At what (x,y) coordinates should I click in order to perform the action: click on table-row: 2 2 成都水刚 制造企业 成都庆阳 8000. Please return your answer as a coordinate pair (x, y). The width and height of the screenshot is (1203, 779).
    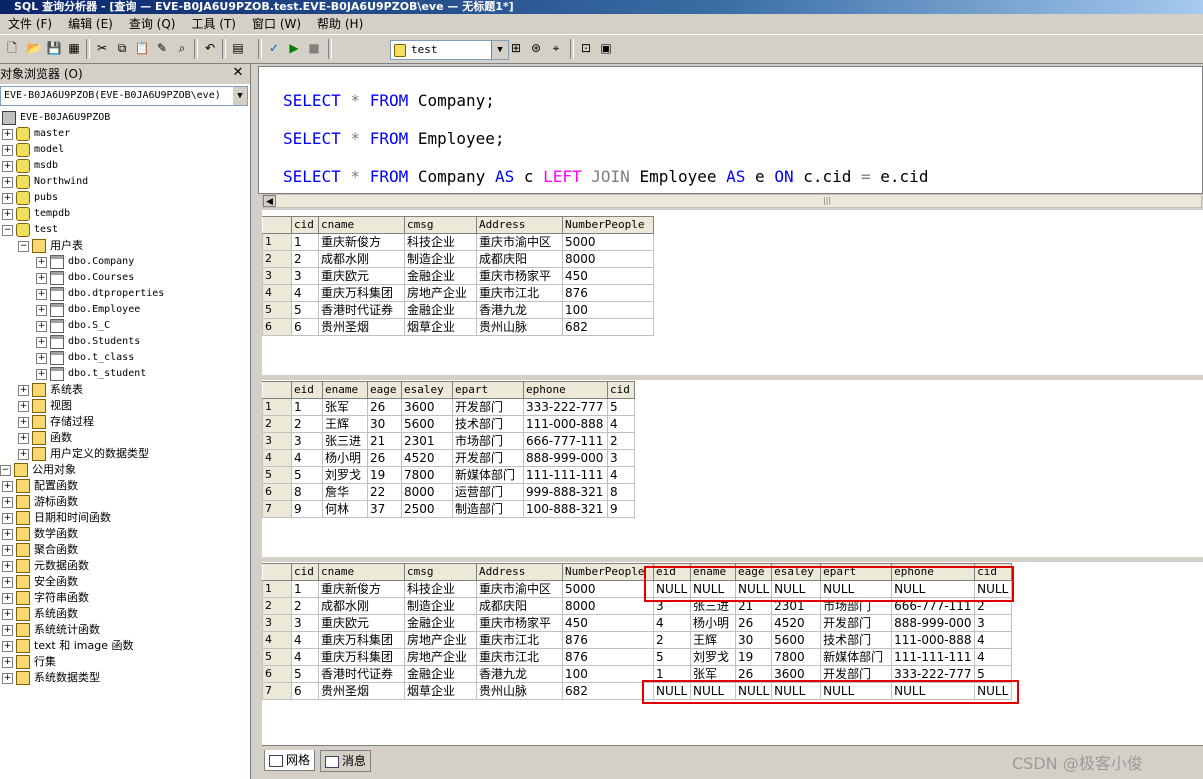
    Looking at the image, I should click on (458, 259).